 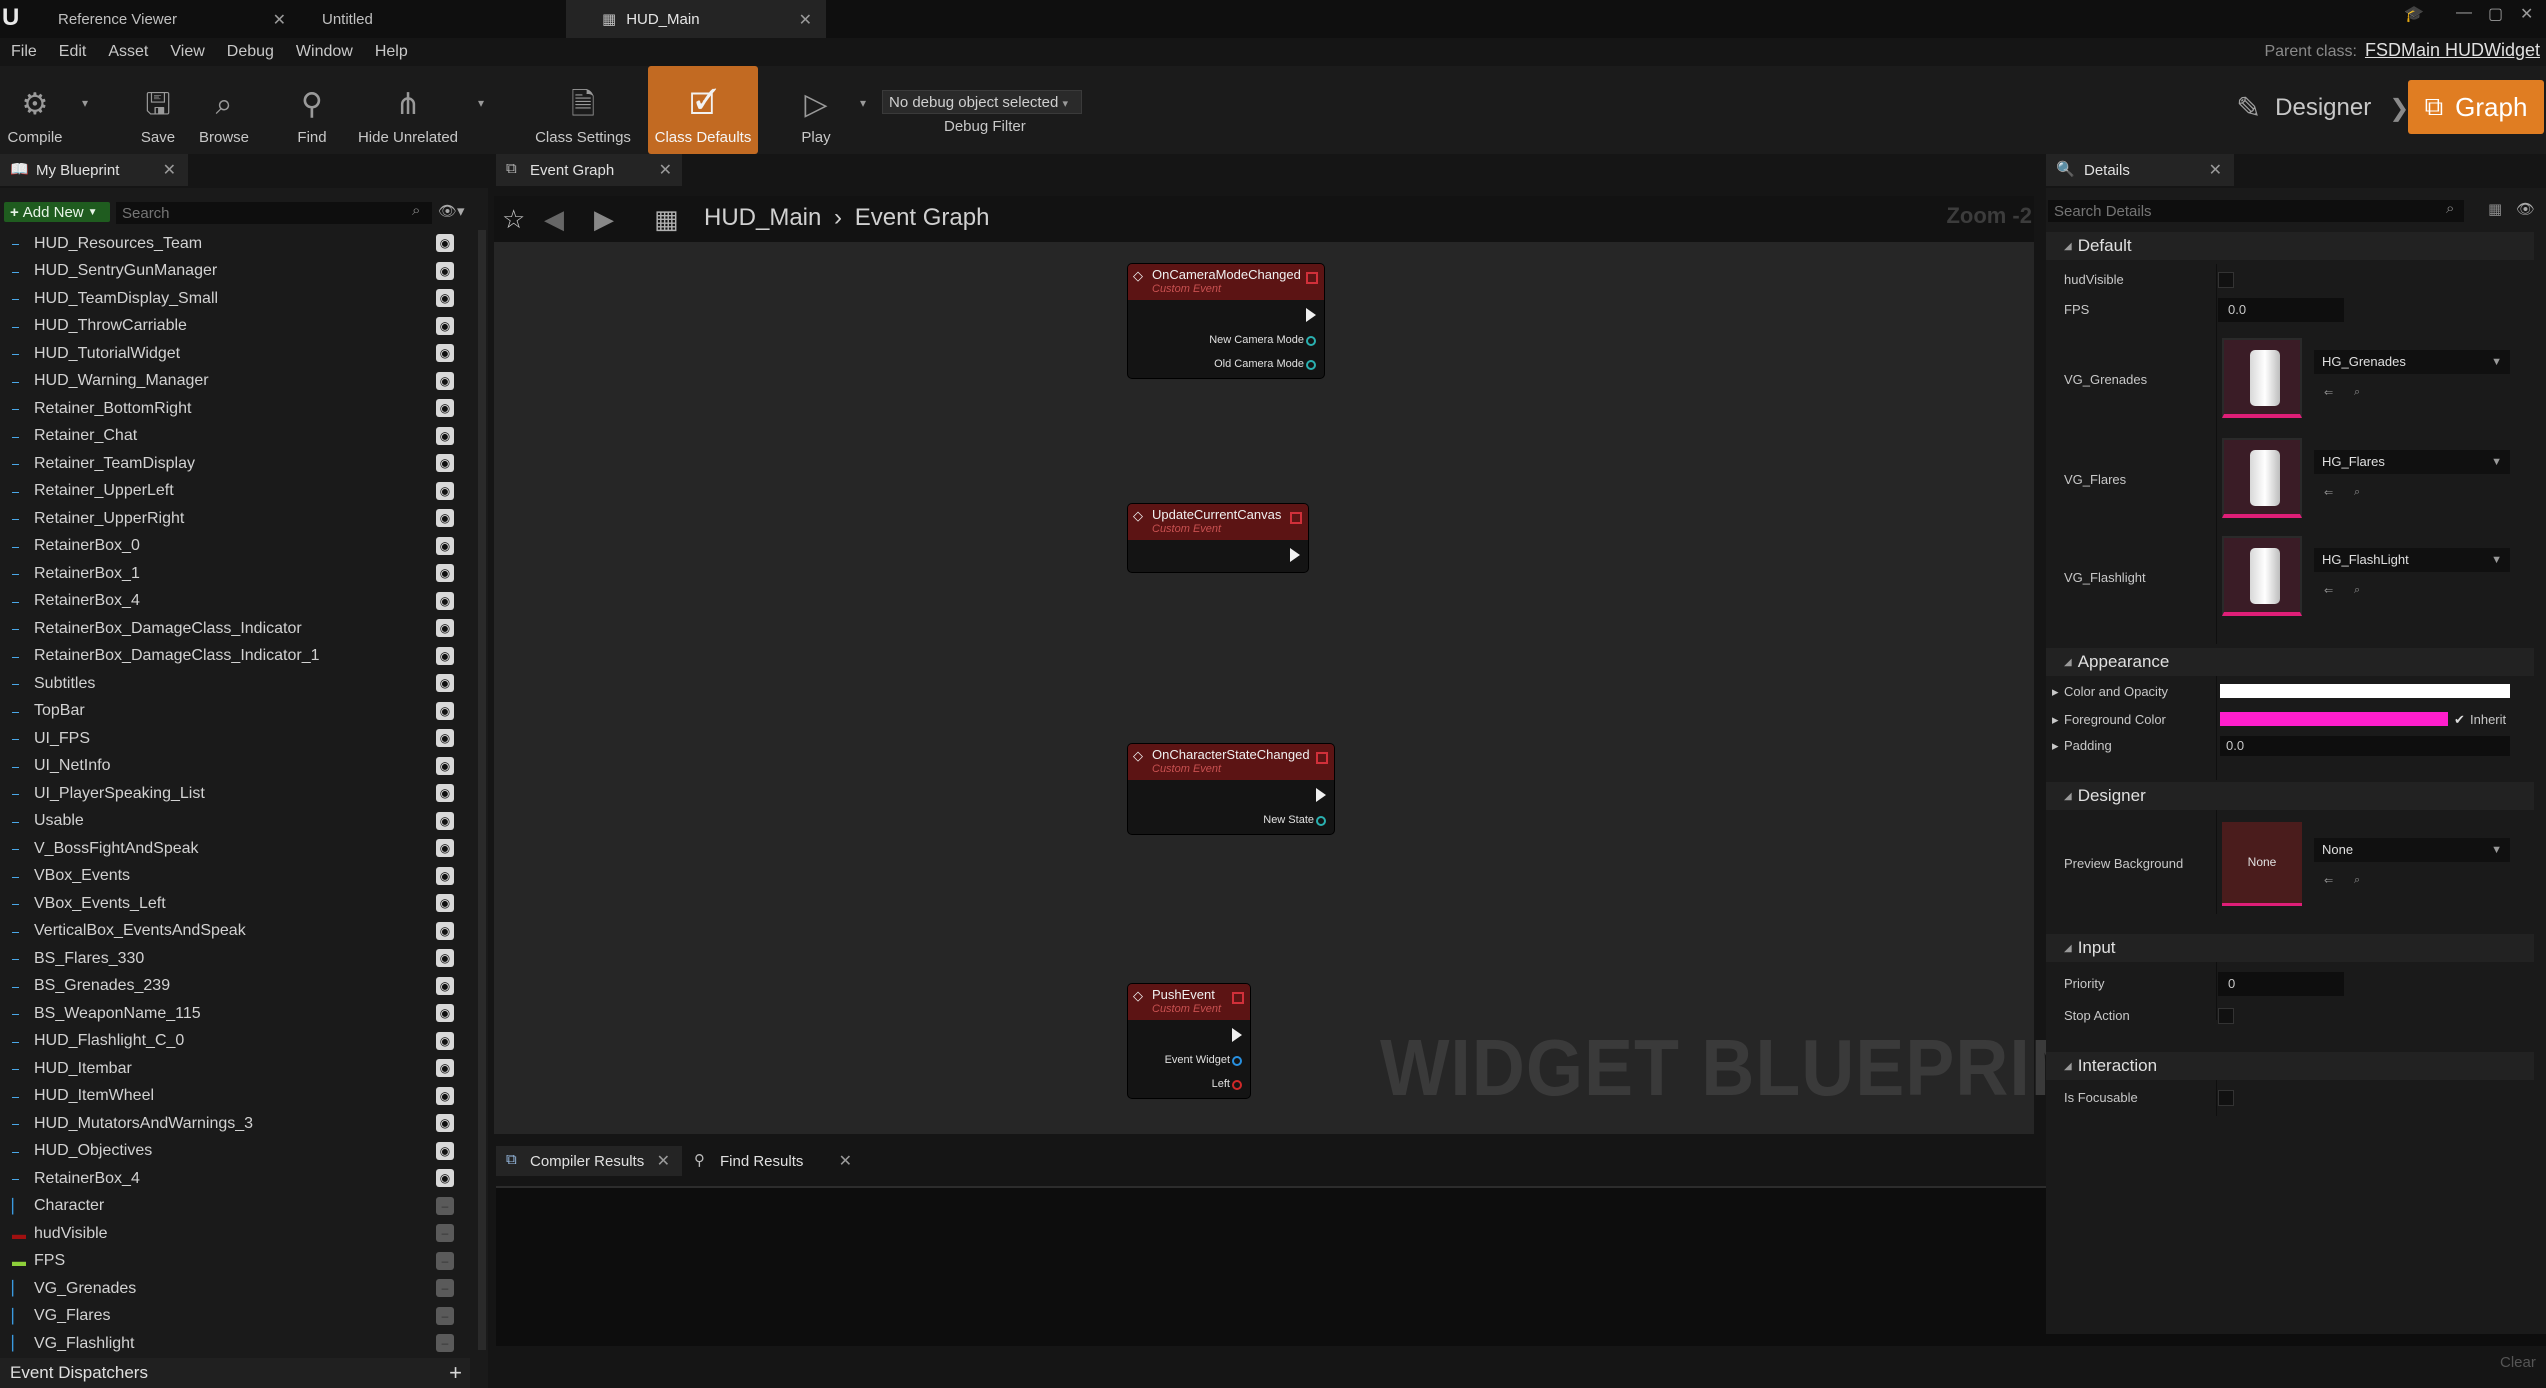 What do you see at coordinates (2290, 948) in the screenshot?
I see `section-input: ◢ Input` at bounding box center [2290, 948].